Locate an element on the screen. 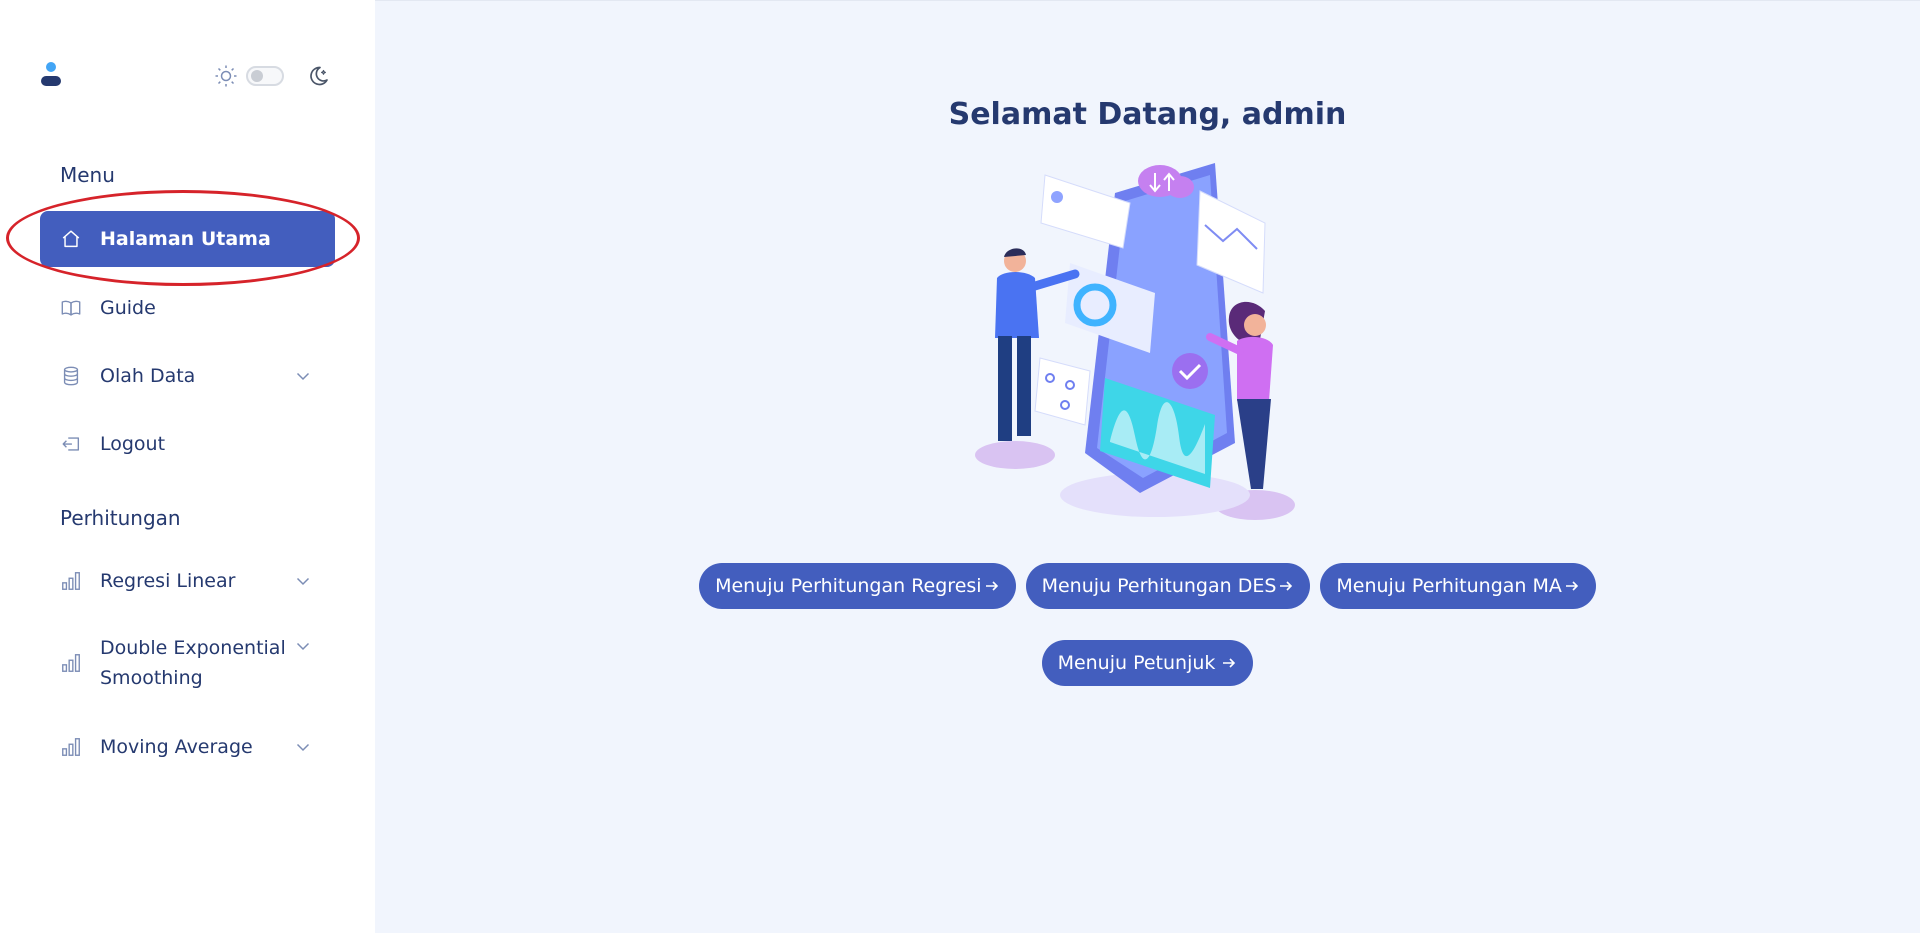 The width and height of the screenshot is (1920, 933). sidebar-item-label: Logout is located at coordinates (133, 444).